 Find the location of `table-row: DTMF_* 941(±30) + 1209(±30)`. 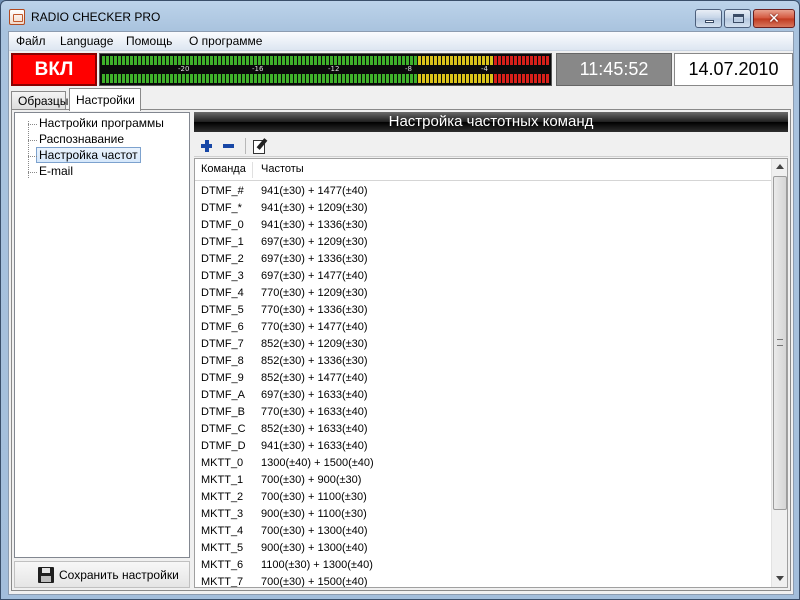

table-row: DTMF_* 941(±30) + 1209(±30) is located at coordinates (483, 208).